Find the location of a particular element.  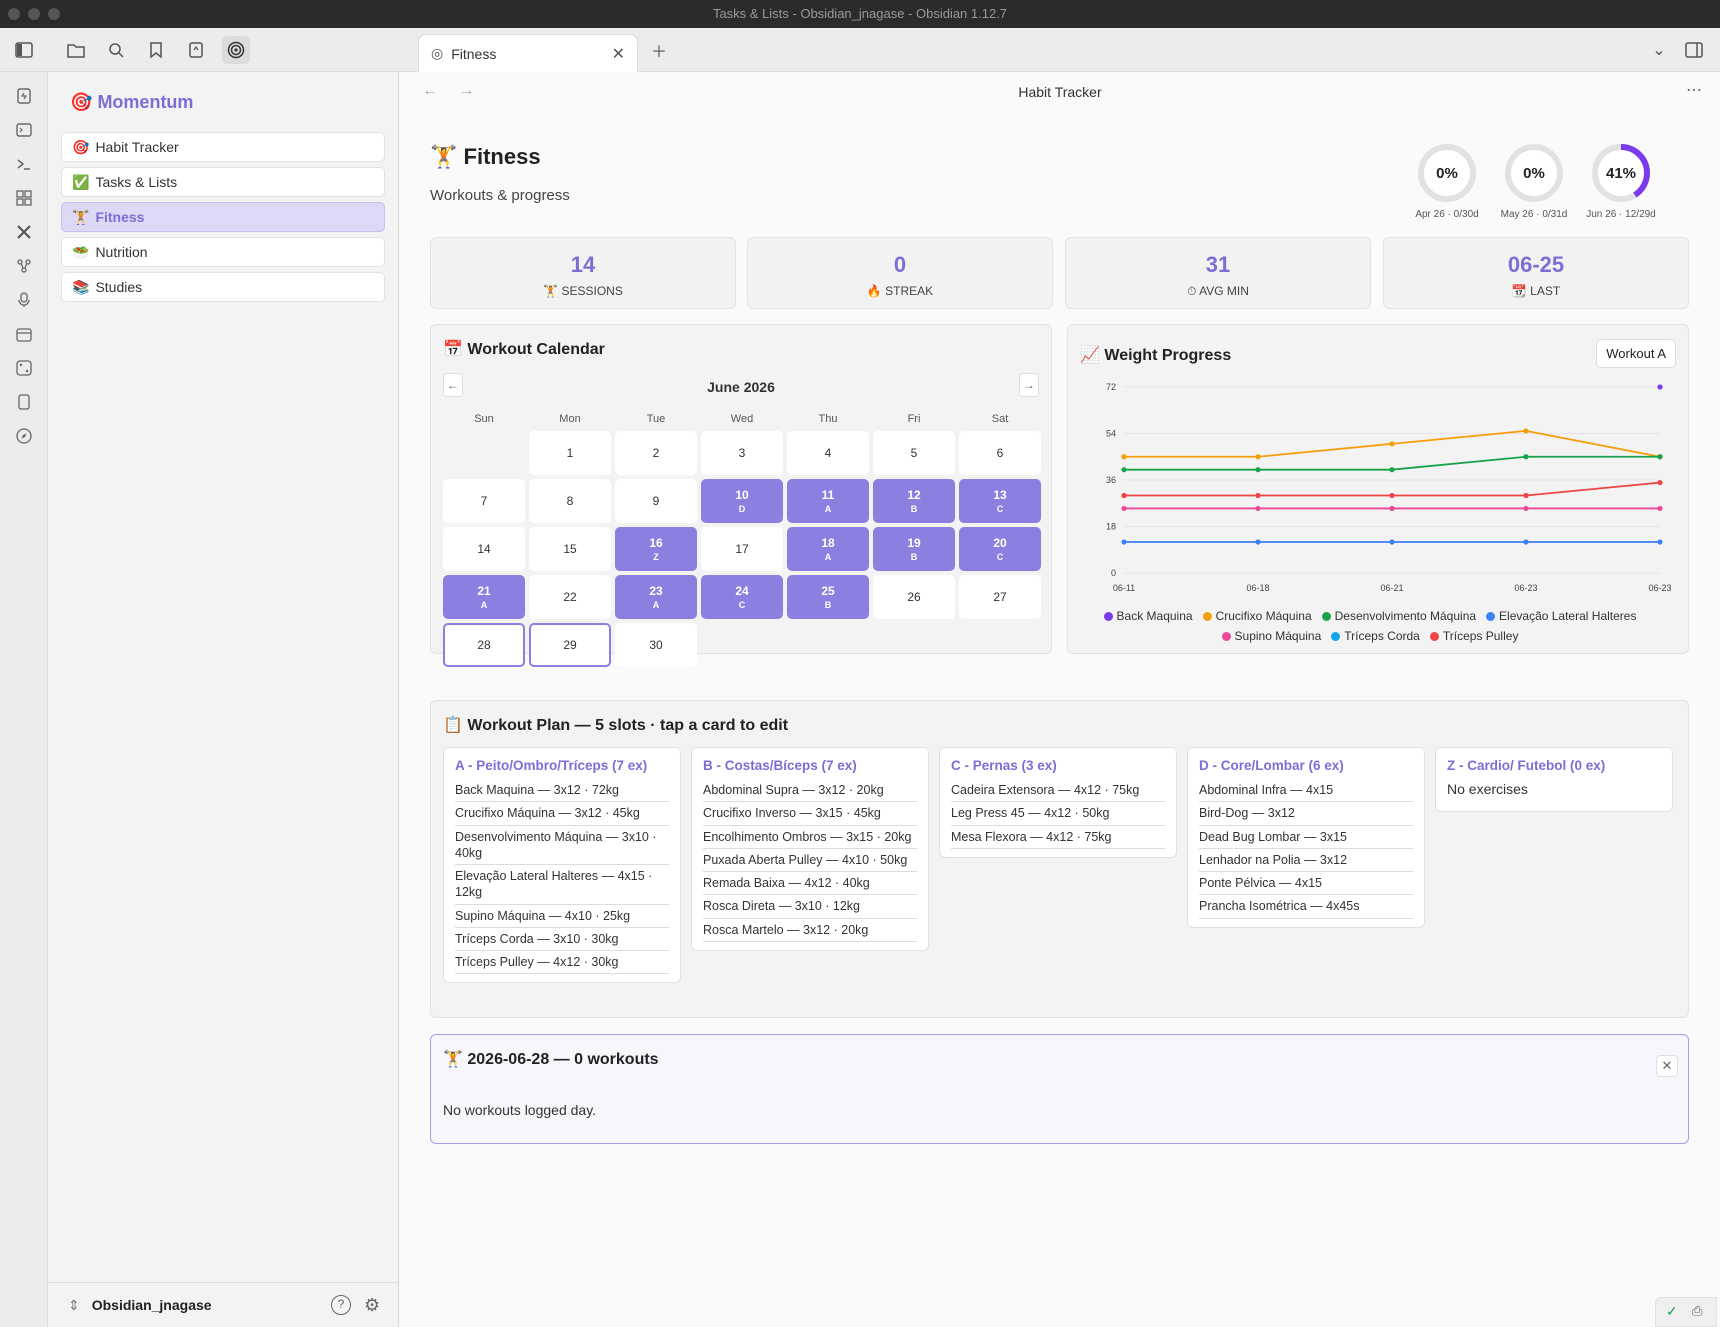

legend-item: Back Maquina is located at coordinates (1148, 616).